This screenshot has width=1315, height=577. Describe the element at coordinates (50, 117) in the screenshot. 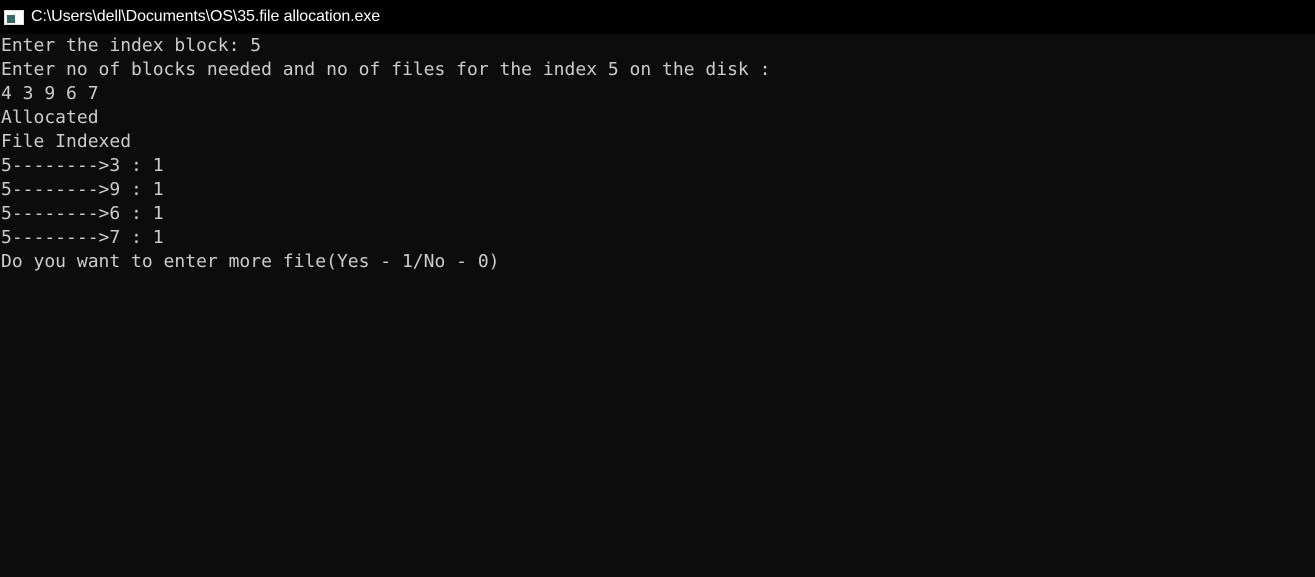

I see `console-line: Allocated` at that location.